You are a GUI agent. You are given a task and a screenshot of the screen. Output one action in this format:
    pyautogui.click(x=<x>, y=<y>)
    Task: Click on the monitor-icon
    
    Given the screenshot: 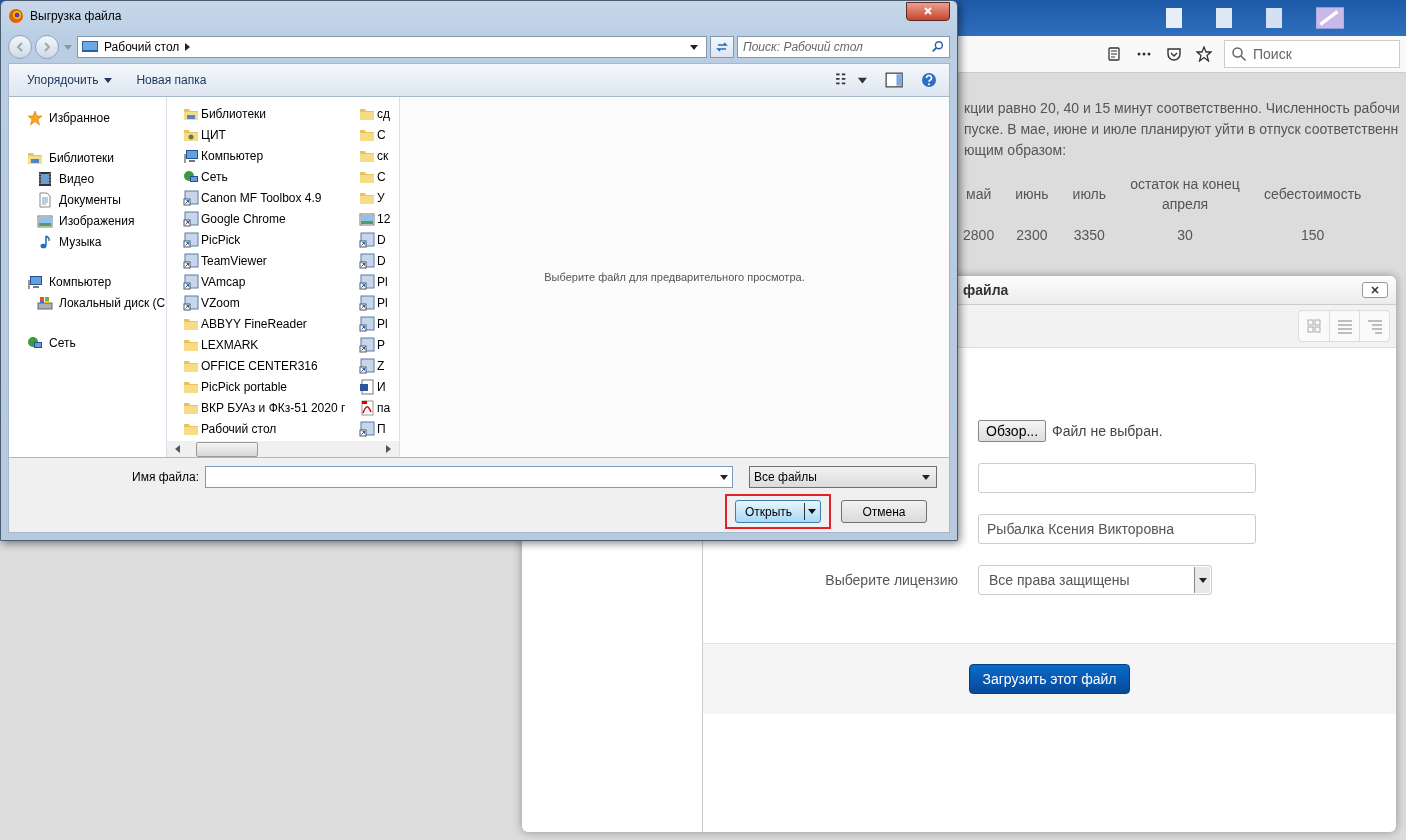 What is the action you would take?
    pyautogui.click(x=90, y=47)
    